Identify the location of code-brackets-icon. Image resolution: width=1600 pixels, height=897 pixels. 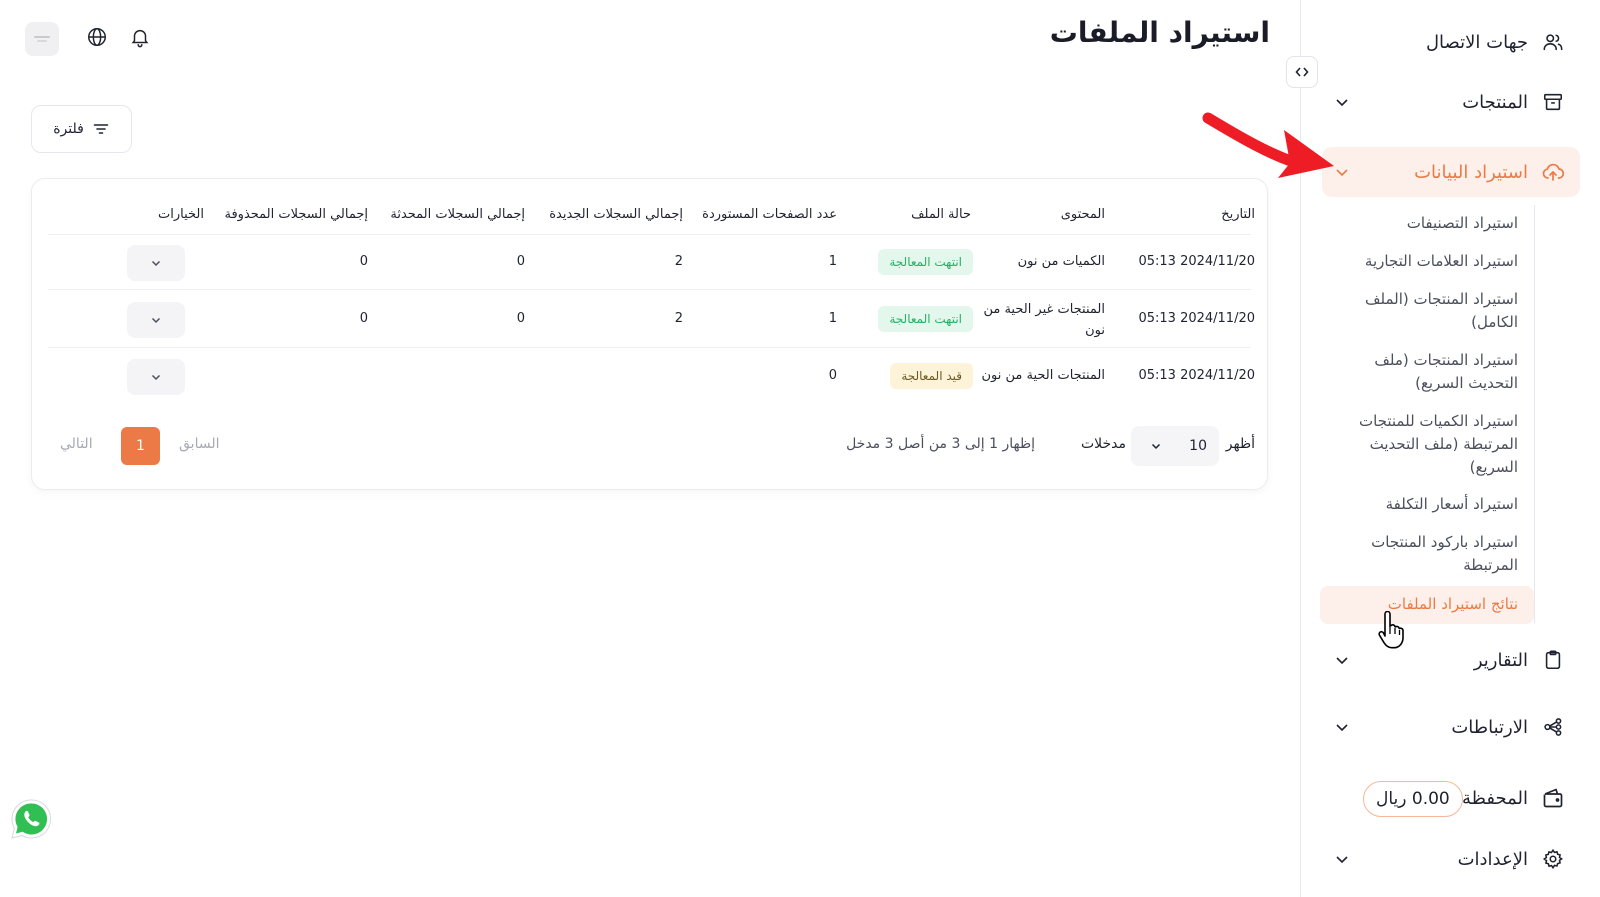
(1302, 72).